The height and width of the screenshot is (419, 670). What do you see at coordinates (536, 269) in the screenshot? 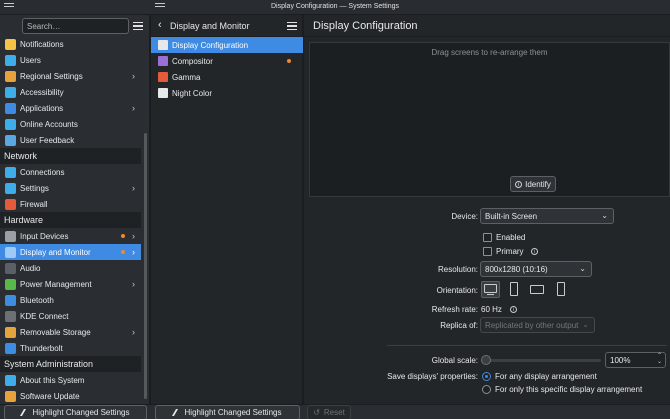
I see `resolution-combobox: 800x1280 (10:16) ⌄` at bounding box center [536, 269].